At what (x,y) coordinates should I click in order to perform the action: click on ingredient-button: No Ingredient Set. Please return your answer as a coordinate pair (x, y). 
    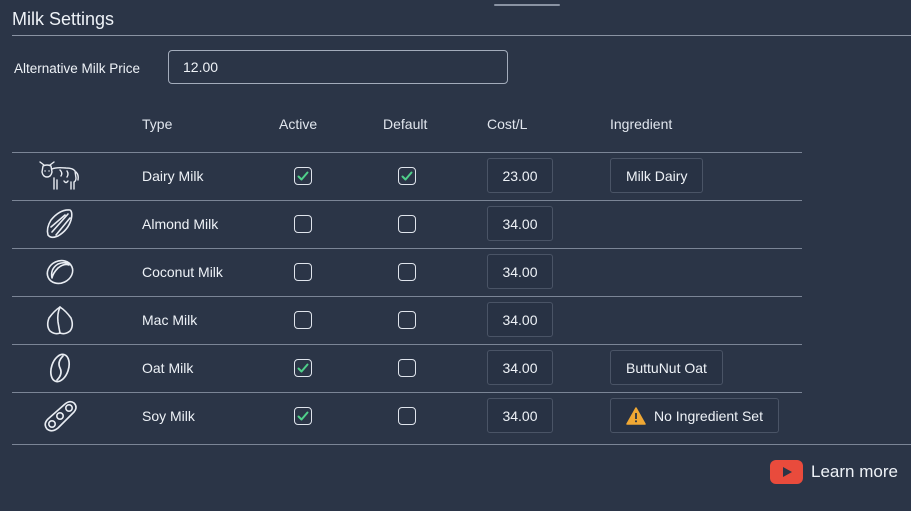
    Looking at the image, I should click on (694, 415).